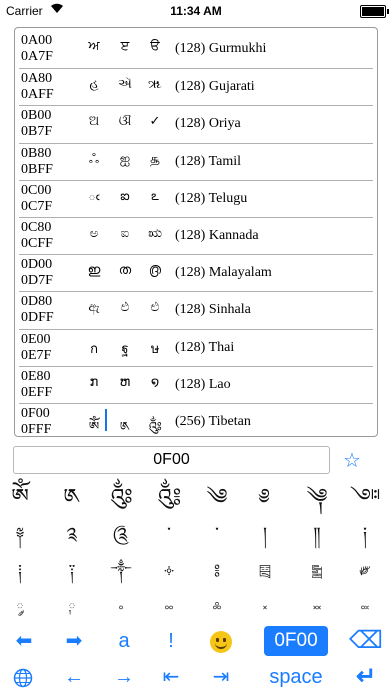  I want to click on clock: 11:34 AM, so click(196, 11).